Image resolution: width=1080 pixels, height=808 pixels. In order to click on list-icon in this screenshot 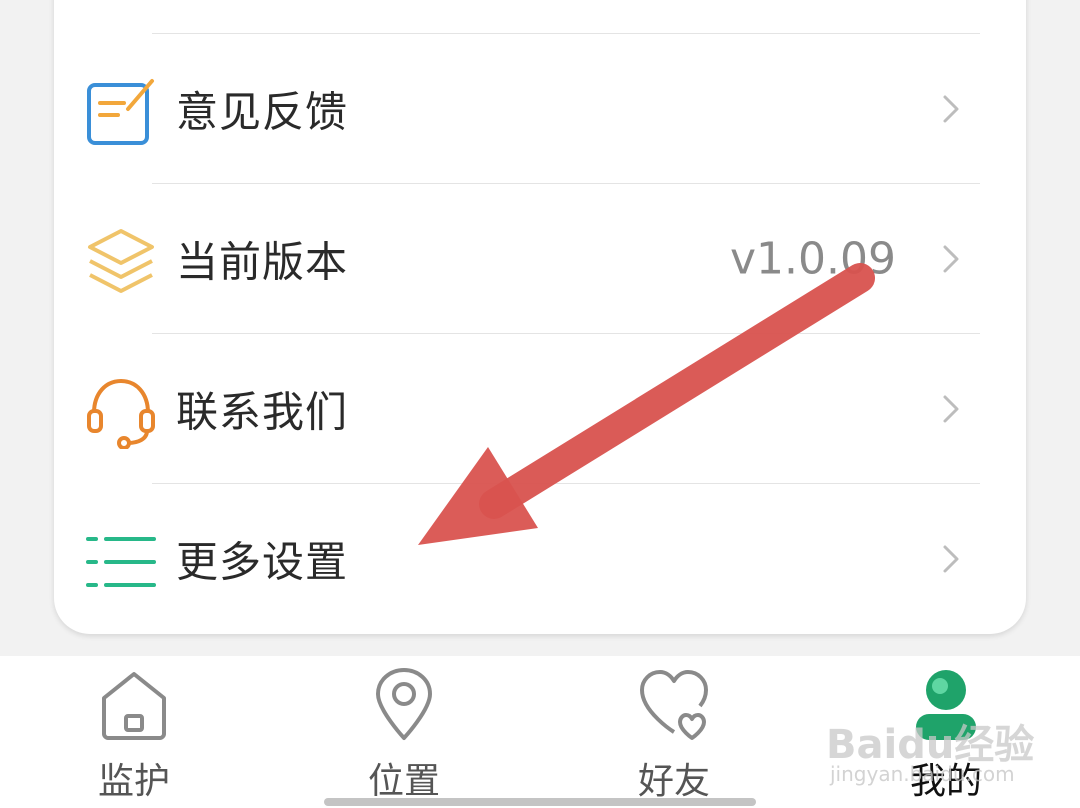, I will do `click(121, 562)`.